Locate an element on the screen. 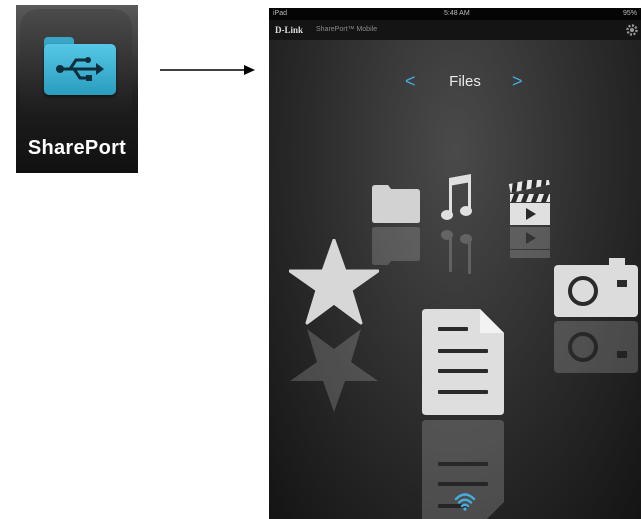  folder-icon is located at coordinates (396, 204).